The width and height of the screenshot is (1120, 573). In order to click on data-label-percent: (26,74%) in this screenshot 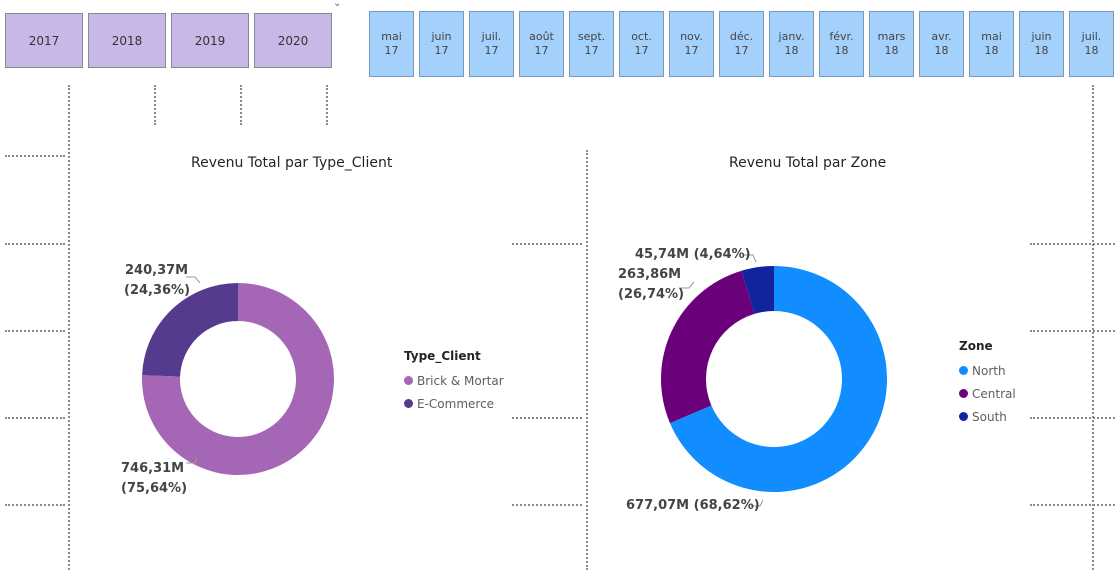, I will do `click(651, 294)`.